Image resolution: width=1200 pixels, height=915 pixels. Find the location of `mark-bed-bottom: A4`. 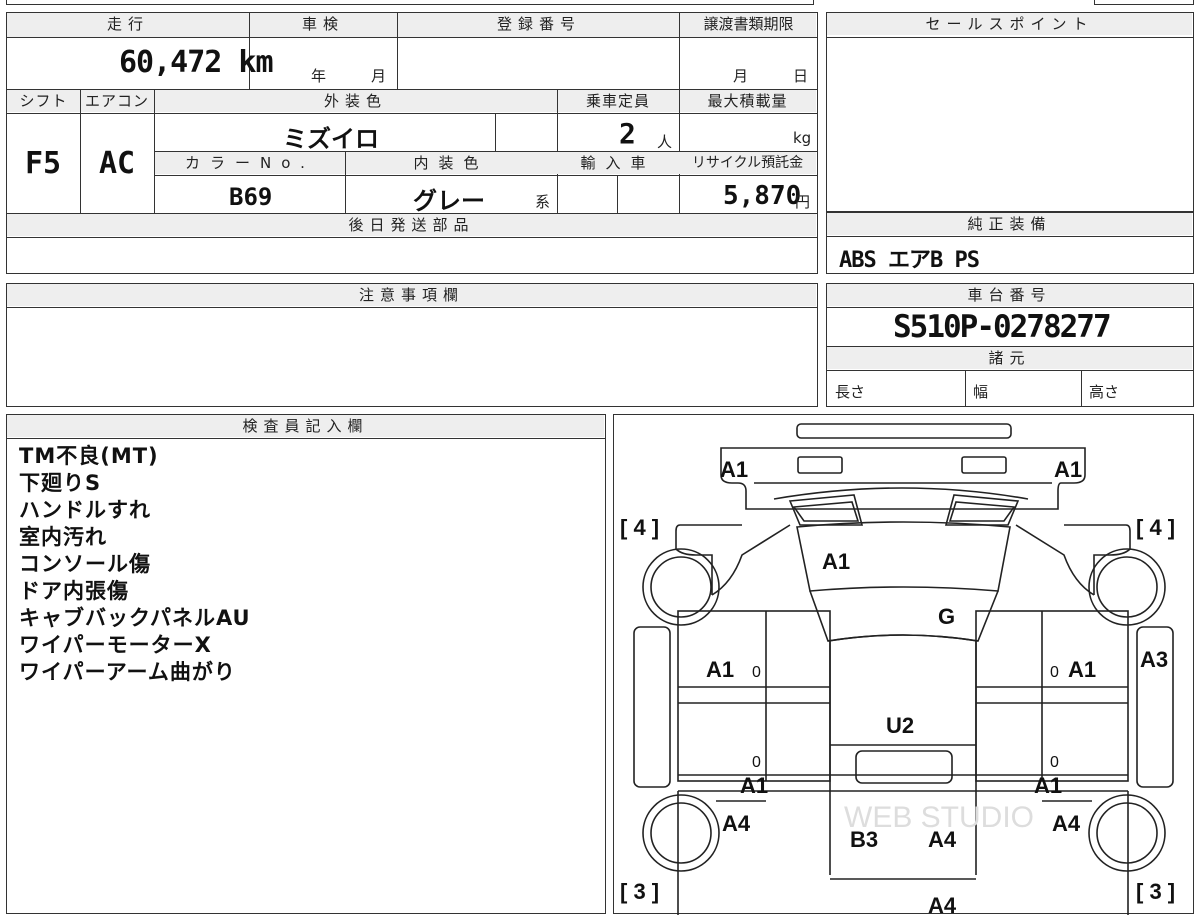

mark-bed-bottom: A4 is located at coordinates (942, 904).